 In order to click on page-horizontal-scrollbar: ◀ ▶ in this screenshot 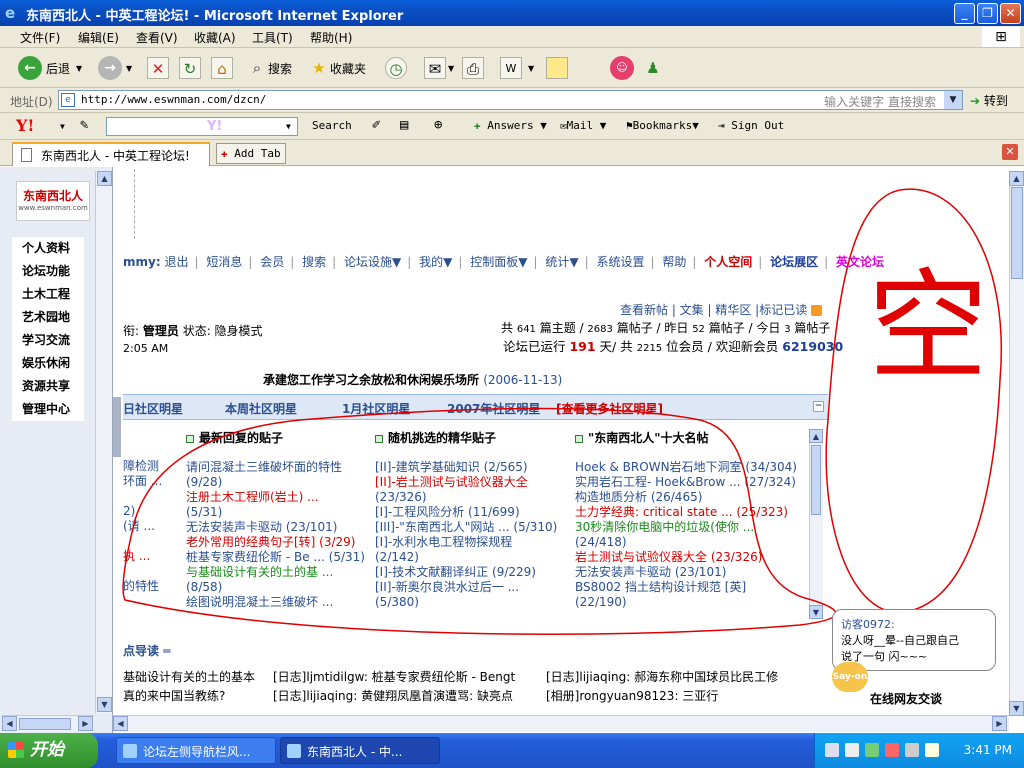, I will do `click(561, 723)`.